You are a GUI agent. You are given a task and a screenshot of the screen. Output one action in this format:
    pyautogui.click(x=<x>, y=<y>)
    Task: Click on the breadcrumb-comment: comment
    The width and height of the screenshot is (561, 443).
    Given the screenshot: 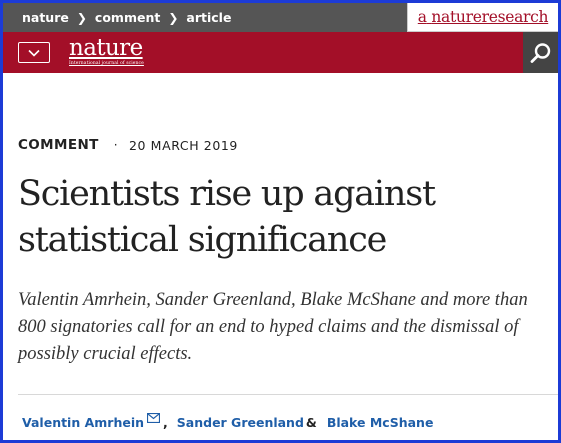 What is the action you would take?
    pyautogui.click(x=127, y=17)
    